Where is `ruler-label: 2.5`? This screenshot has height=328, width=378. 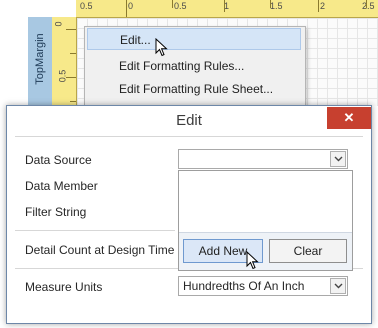 ruler-label: 2.5 is located at coordinates (368, 6).